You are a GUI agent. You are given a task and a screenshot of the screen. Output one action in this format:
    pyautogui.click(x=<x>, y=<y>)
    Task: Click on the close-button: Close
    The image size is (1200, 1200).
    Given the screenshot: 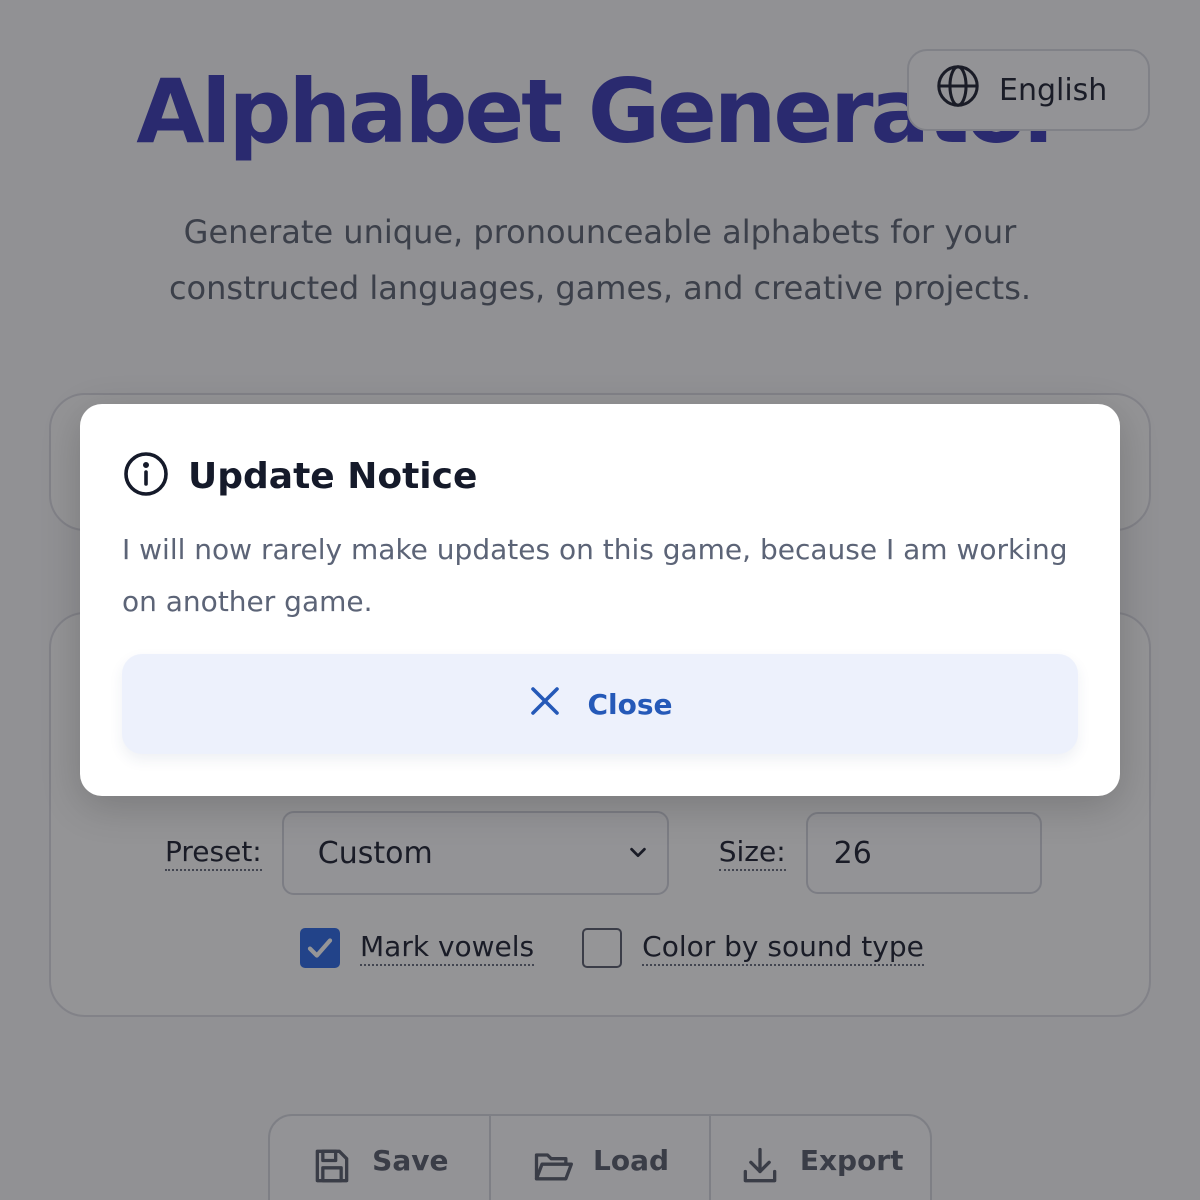 What is the action you would take?
    pyautogui.click(x=600, y=704)
    